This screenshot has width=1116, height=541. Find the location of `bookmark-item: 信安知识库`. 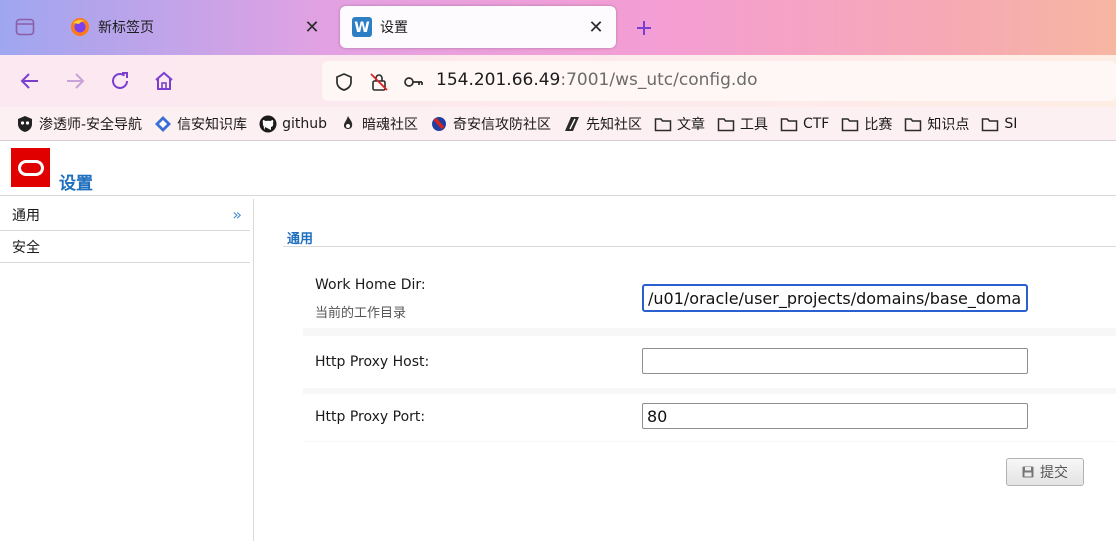

bookmark-item: 信安知识库 is located at coordinates (200, 124).